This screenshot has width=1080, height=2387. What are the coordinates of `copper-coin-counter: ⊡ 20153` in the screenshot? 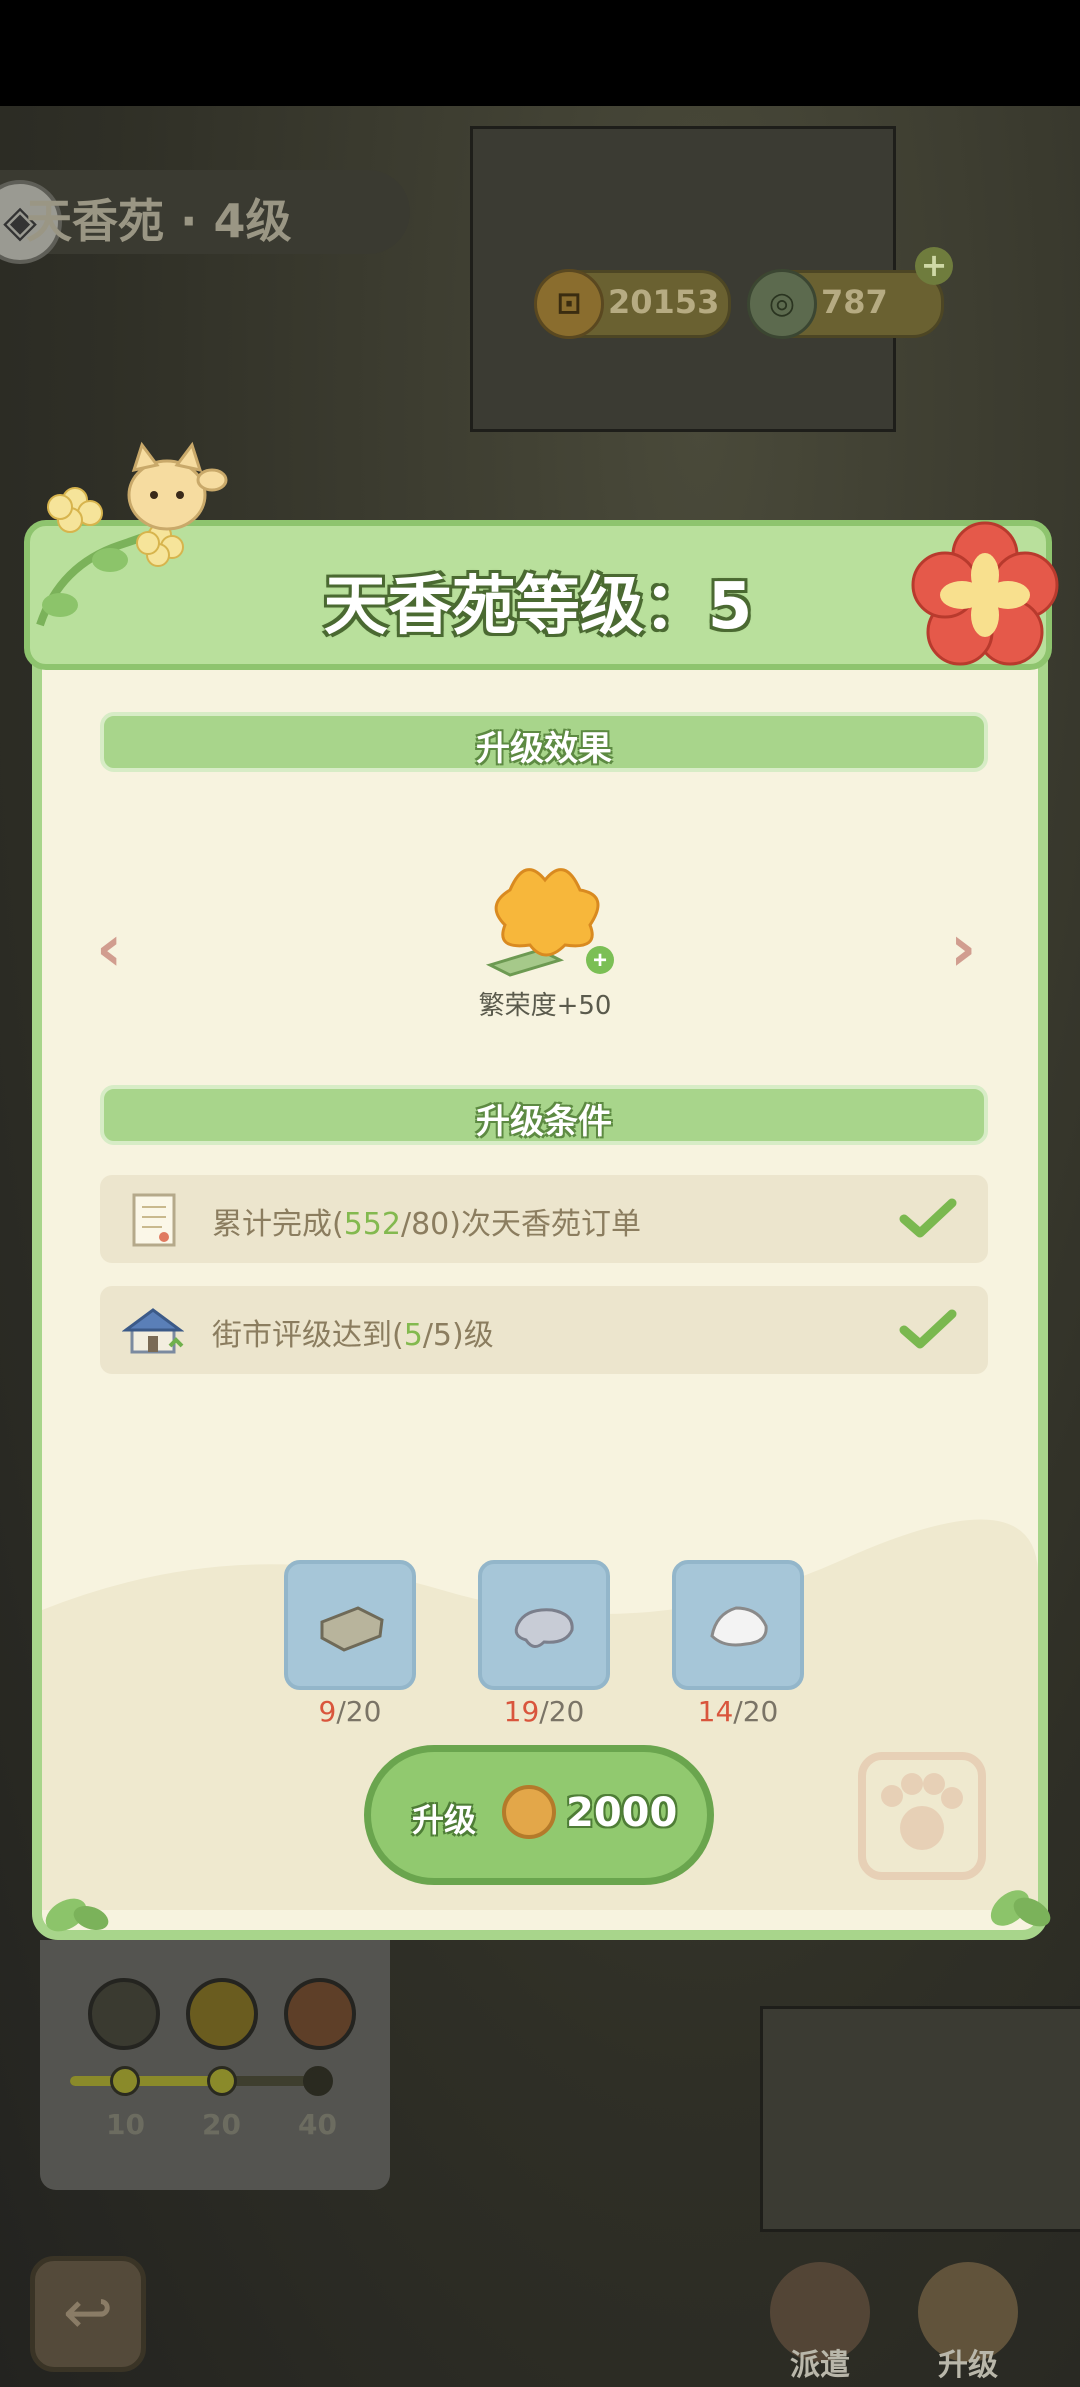 It's located at (632, 304).